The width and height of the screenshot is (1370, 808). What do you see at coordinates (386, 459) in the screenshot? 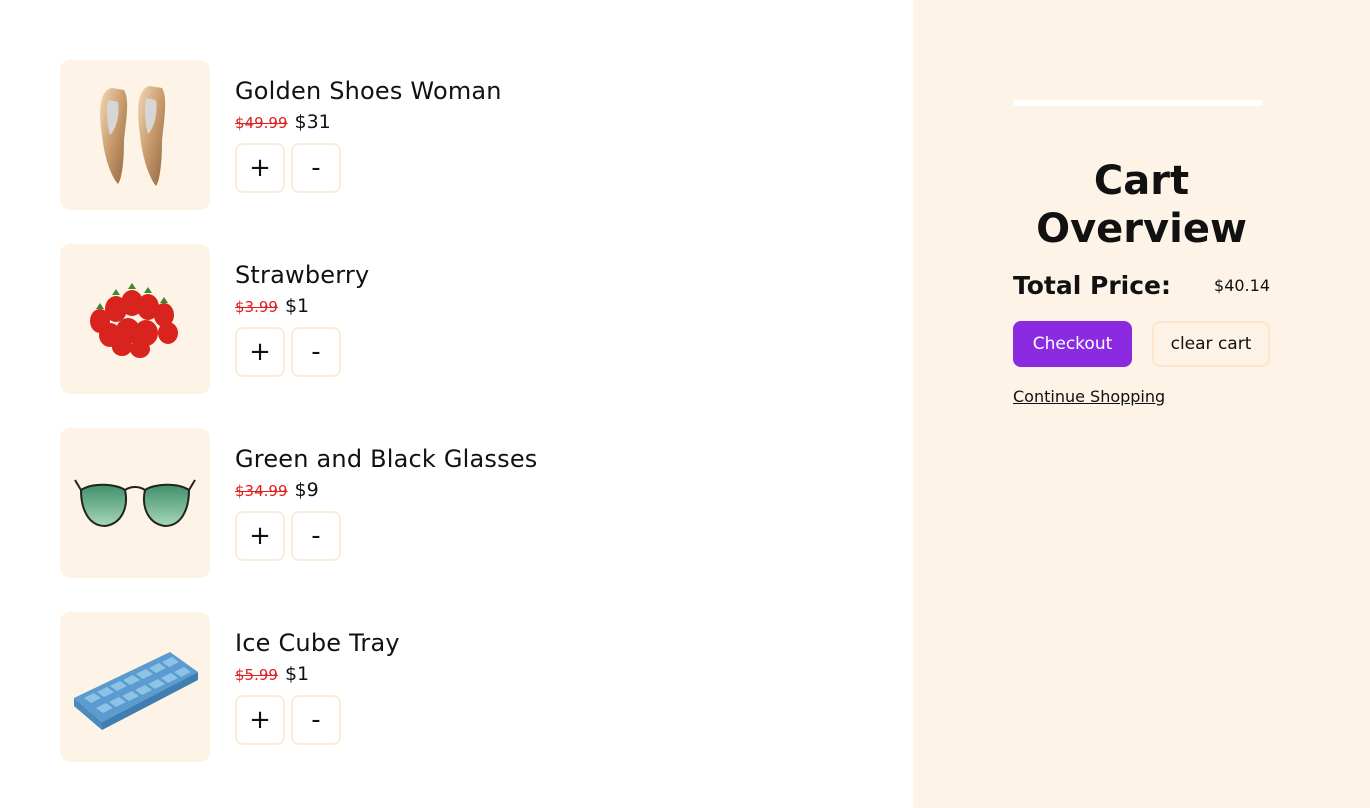
I see `item-name: Green and Black Glasses` at bounding box center [386, 459].